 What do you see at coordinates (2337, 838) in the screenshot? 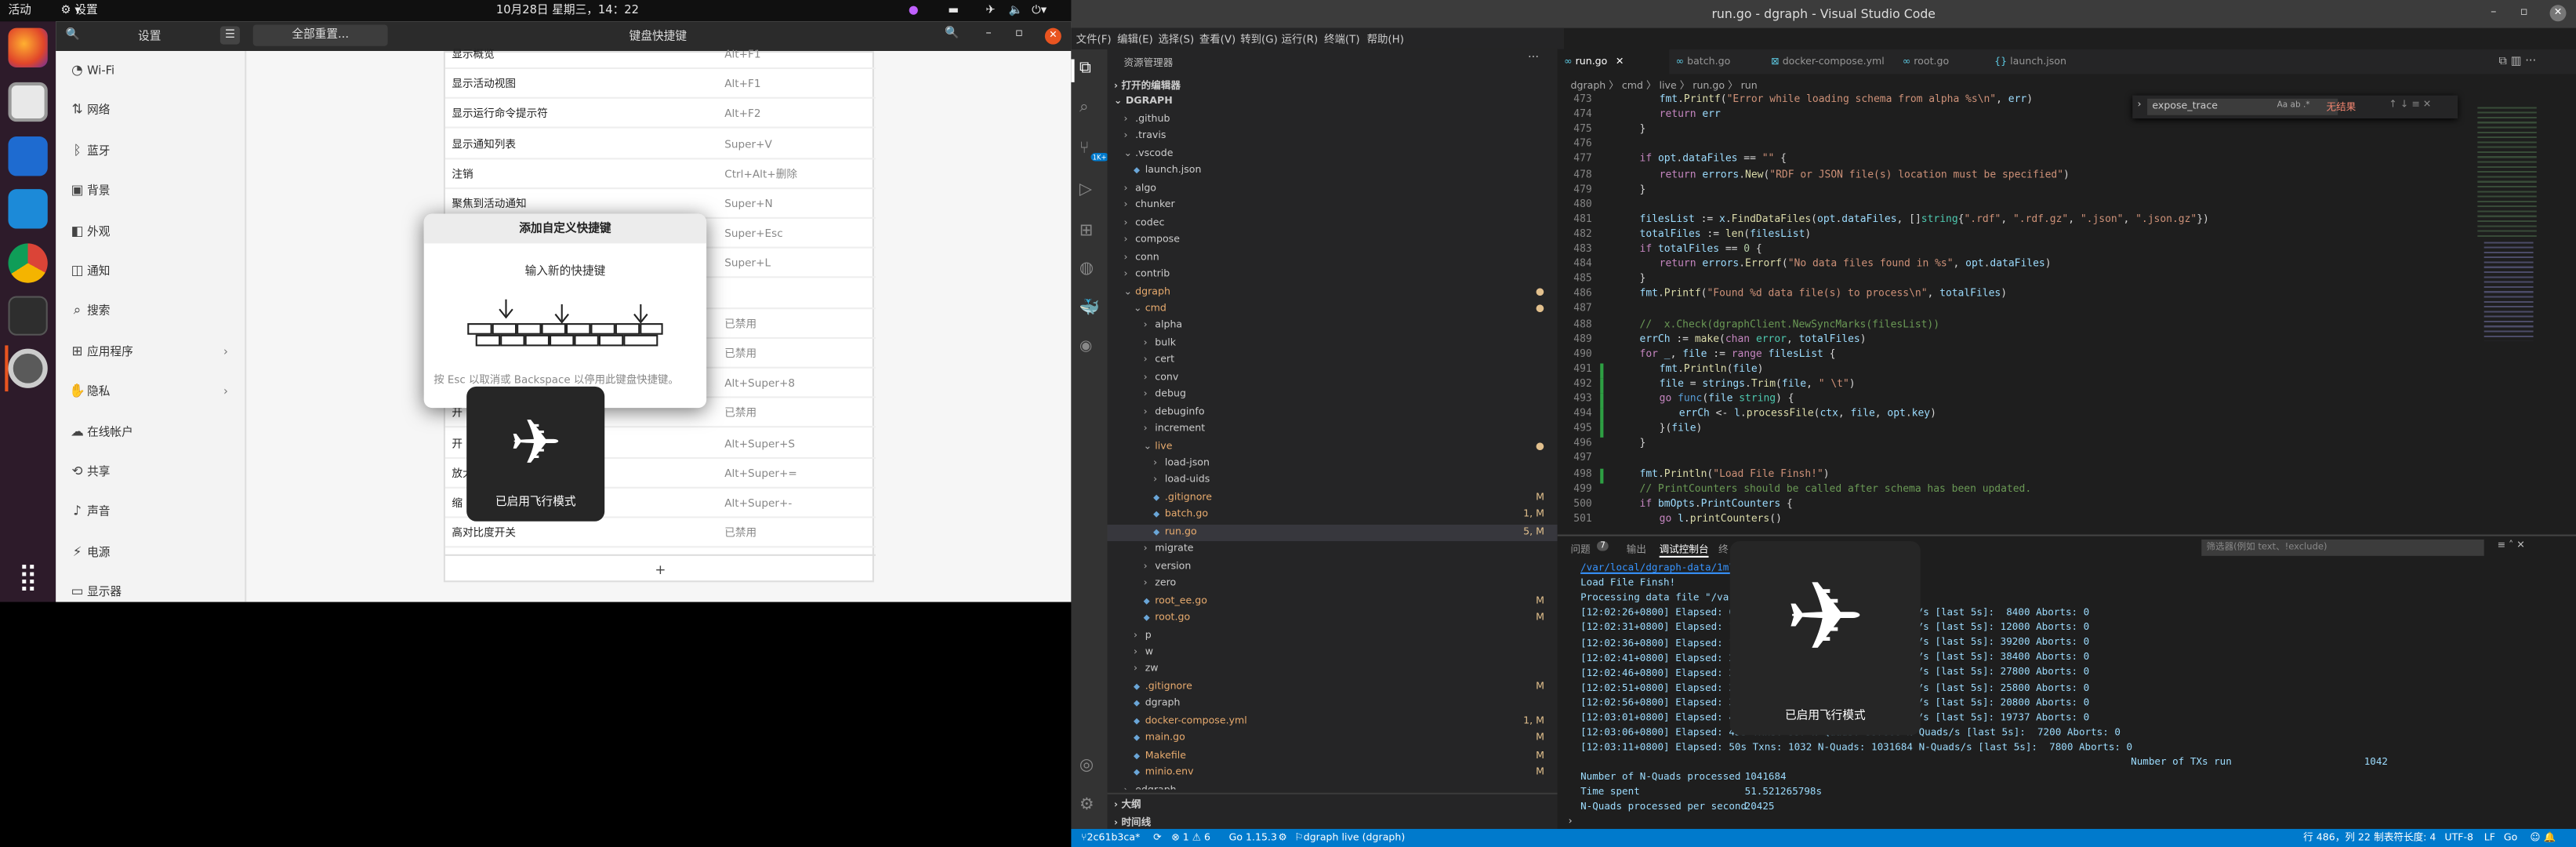
I see `cursor-position: 行 486，列 22` at bounding box center [2337, 838].